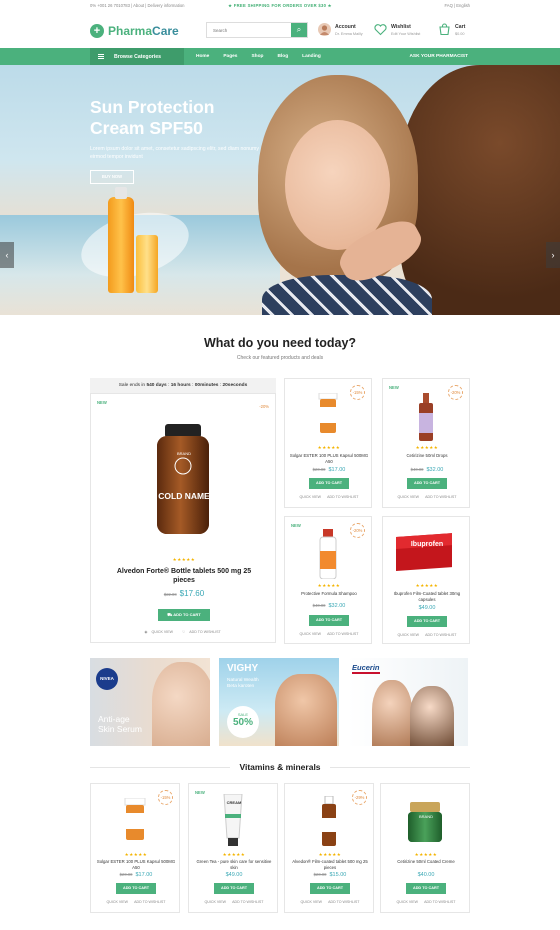 The image size is (560, 930). What do you see at coordinates (380, 30) in the screenshot?
I see `heart-icon` at bounding box center [380, 30].